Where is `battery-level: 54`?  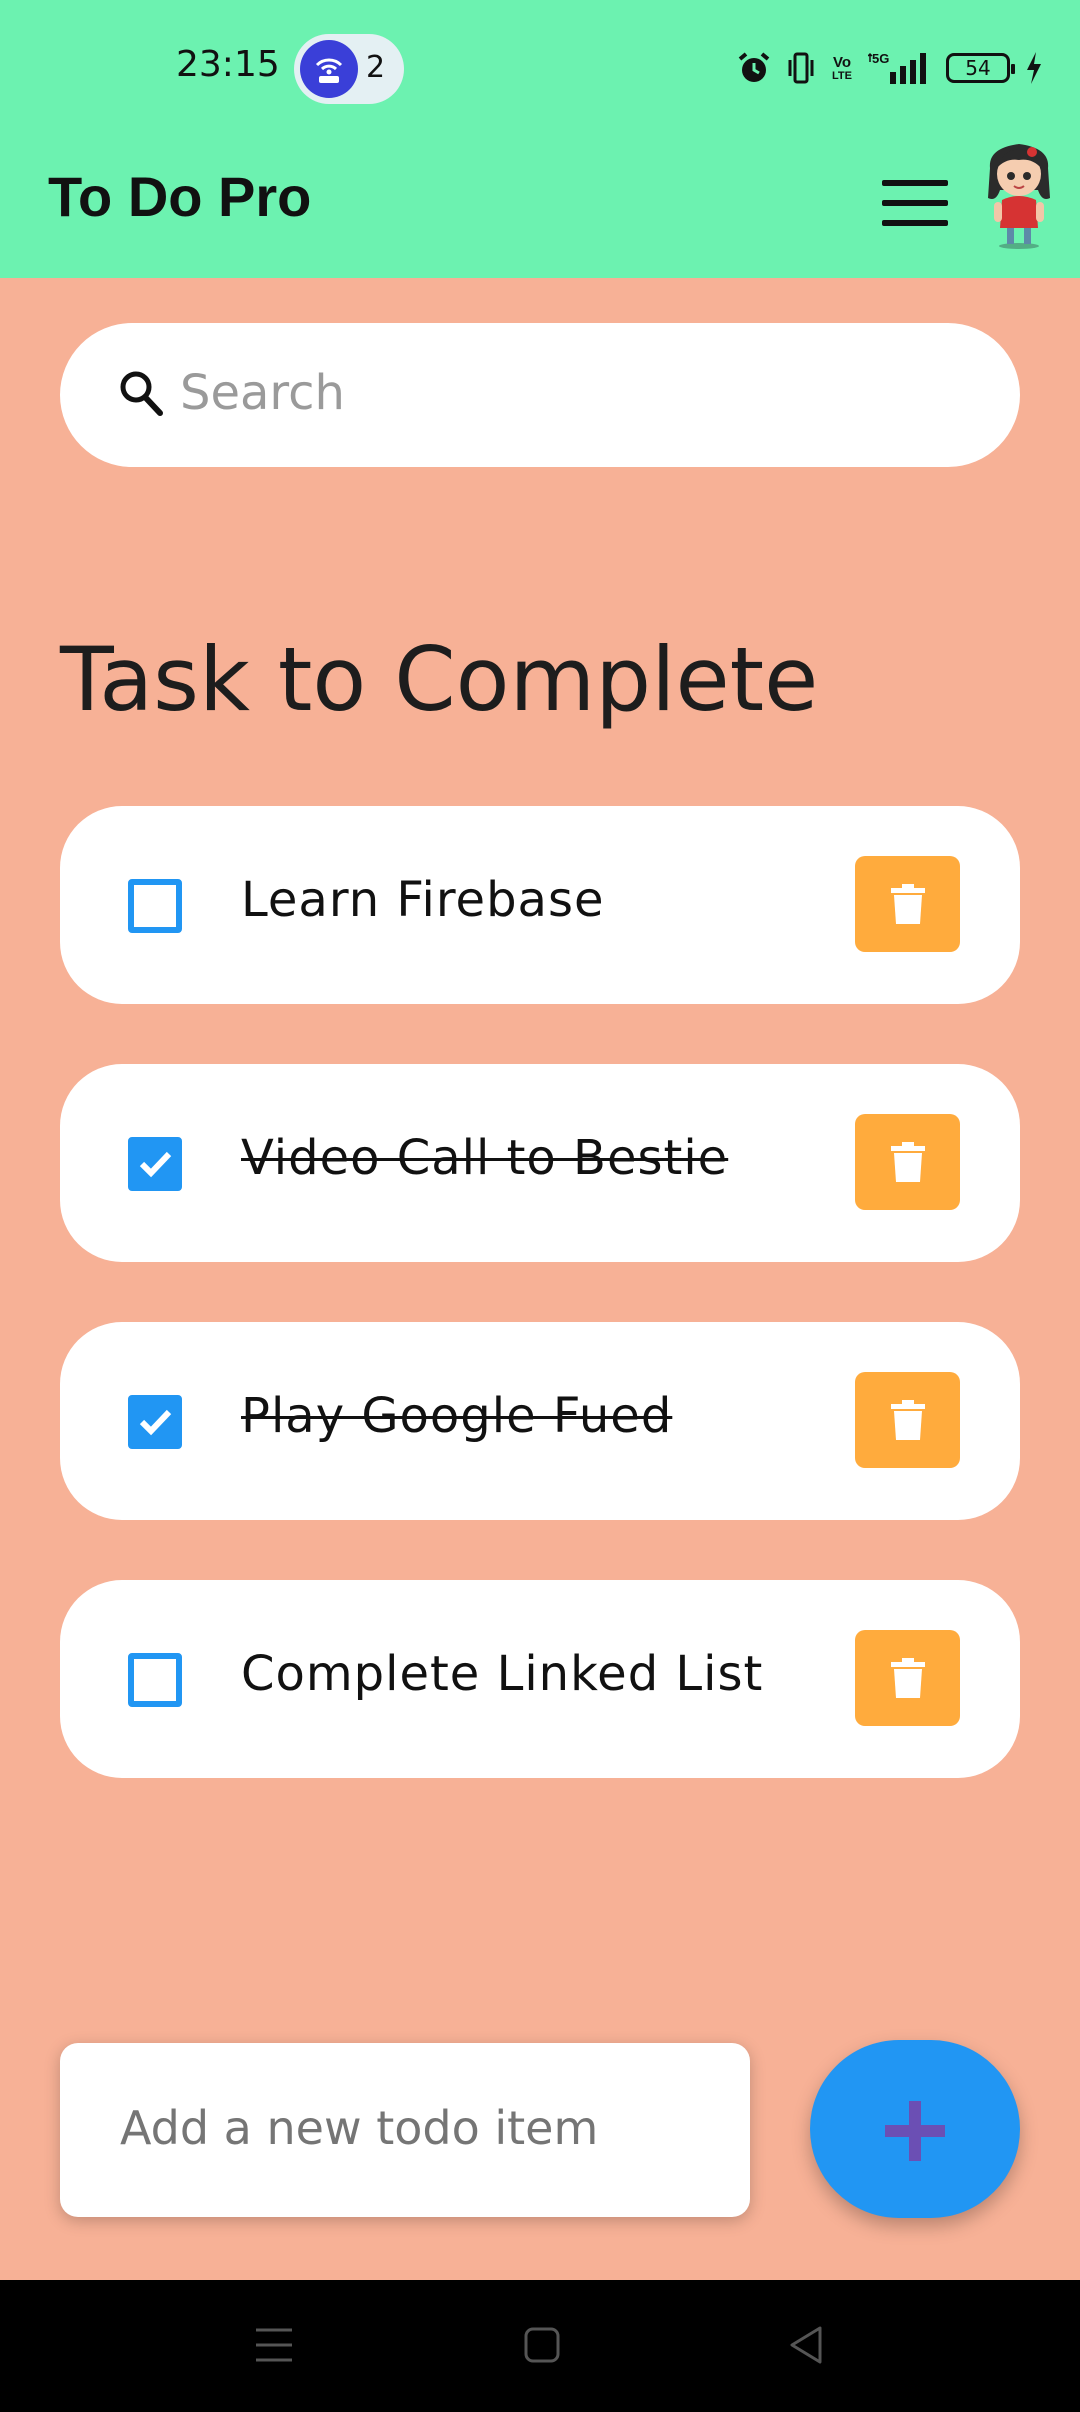
battery-level: 54 is located at coordinates (978, 68).